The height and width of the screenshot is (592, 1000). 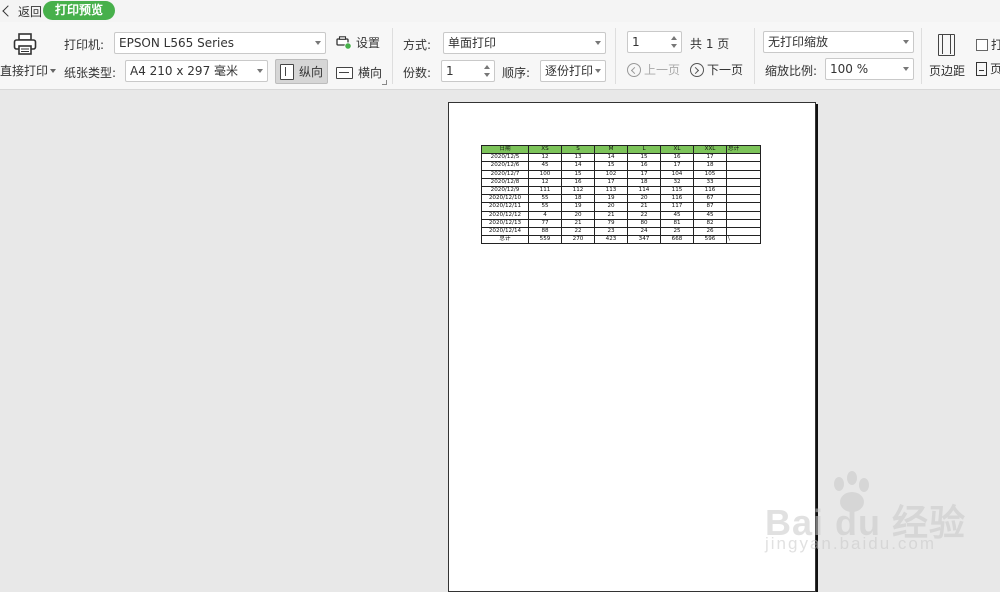 What do you see at coordinates (710, 174) in the screenshot?
I see `value-cell: 105` at bounding box center [710, 174].